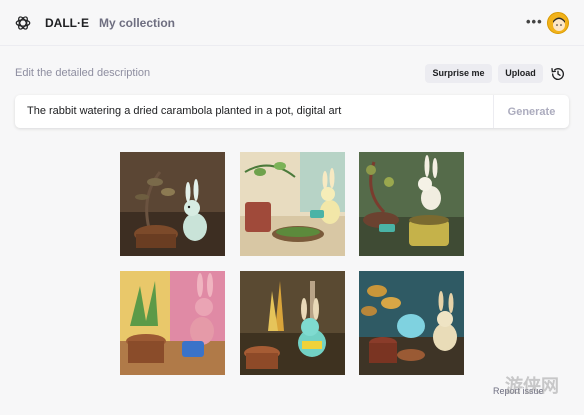 Image resolution: width=584 pixels, height=415 pixels. Describe the element at coordinates (558, 23) in the screenshot. I see `avatar` at that location.